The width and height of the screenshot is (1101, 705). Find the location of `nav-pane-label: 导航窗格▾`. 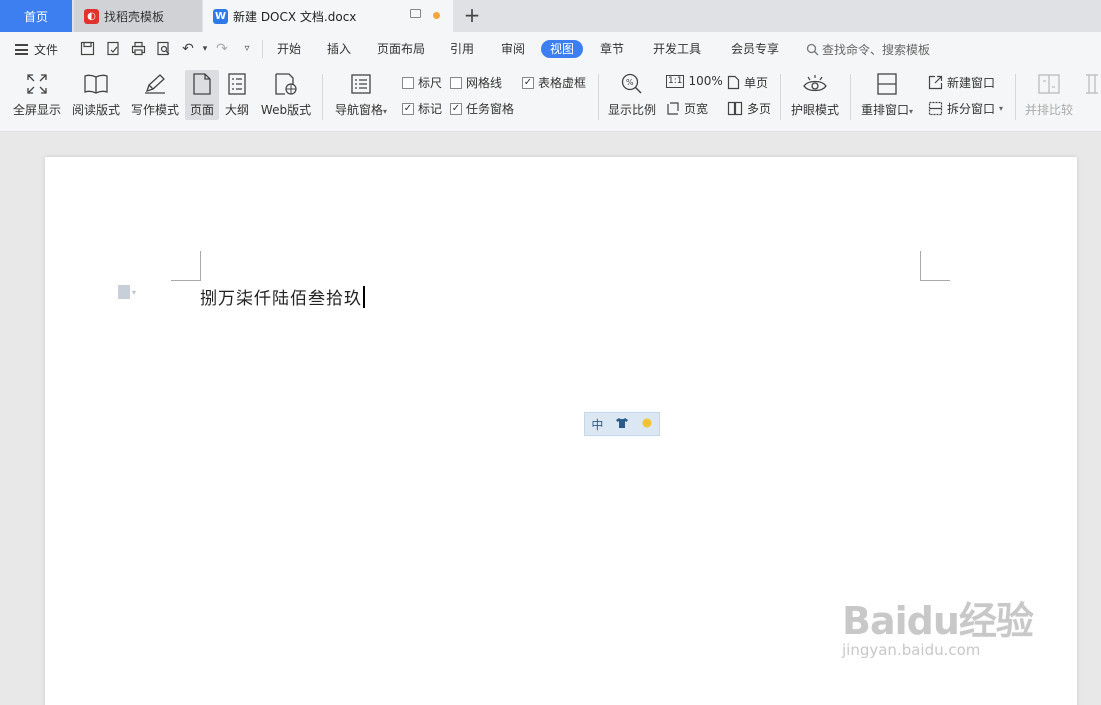

nav-pane-label: 导航窗格▾ is located at coordinates (361, 109).